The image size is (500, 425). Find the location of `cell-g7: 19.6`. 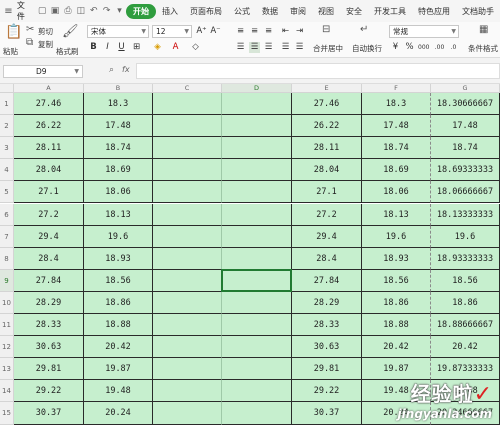

cell-g7: 19.6 is located at coordinates (465, 236).